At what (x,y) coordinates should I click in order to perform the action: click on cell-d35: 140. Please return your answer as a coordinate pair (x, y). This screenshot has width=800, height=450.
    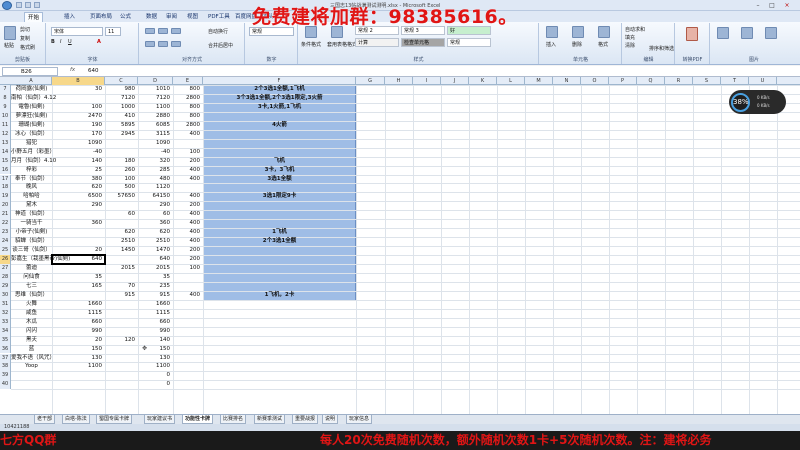
    Looking at the image, I should click on (154, 340).